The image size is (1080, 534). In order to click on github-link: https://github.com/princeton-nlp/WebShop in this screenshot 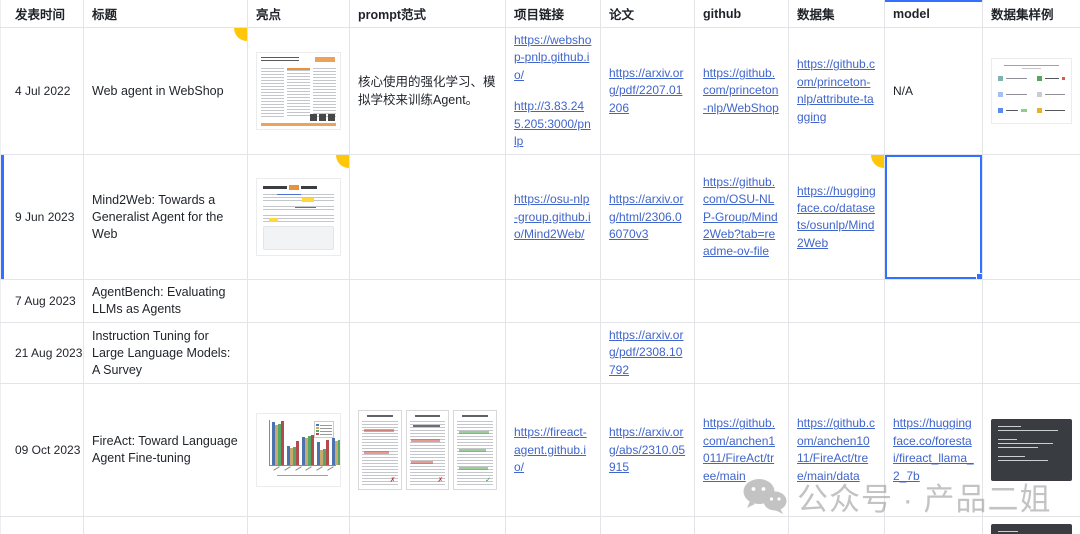, I will do `click(741, 91)`.